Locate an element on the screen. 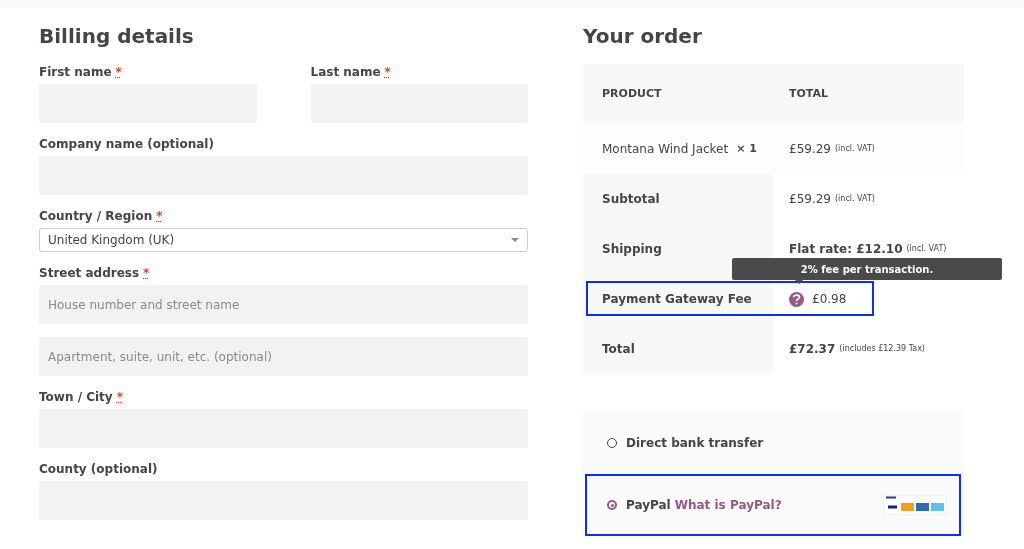 The height and width of the screenshot is (549, 1024). tooltip-arrow-icon is located at coordinates (799, 282).